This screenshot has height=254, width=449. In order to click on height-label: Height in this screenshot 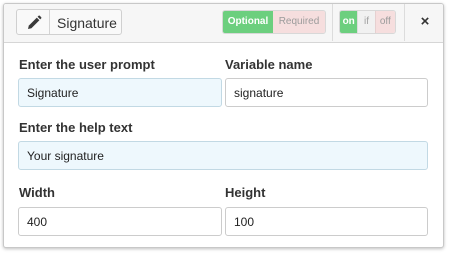, I will do `click(245, 192)`.